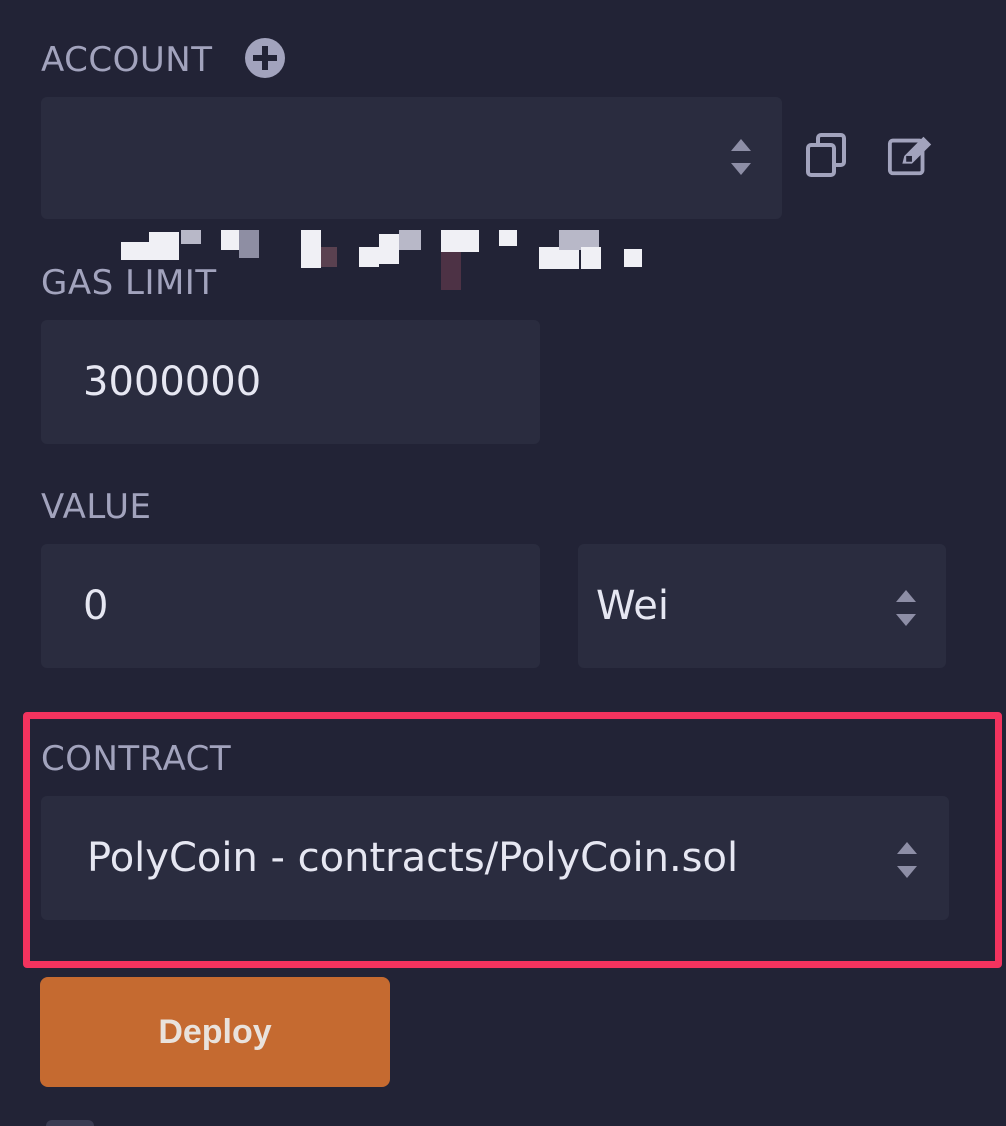 This screenshot has height=1126, width=1006. What do you see at coordinates (411, 193) in the screenshot?
I see `account-select` at bounding box center [411, 193].